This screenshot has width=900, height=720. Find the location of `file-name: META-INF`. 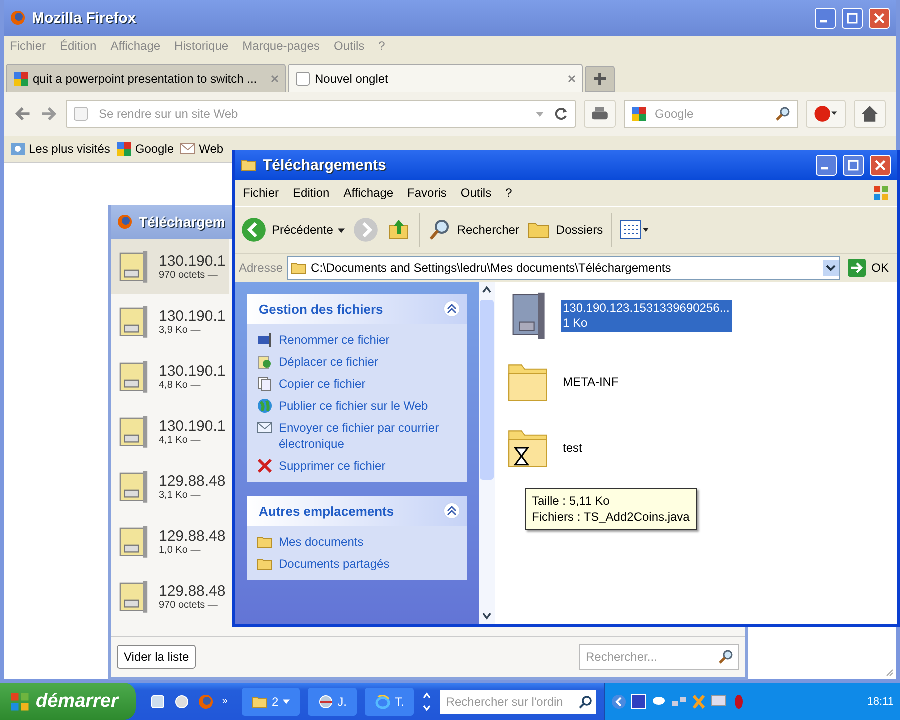

file-name: META-INF is located at coordinates (591, 382).